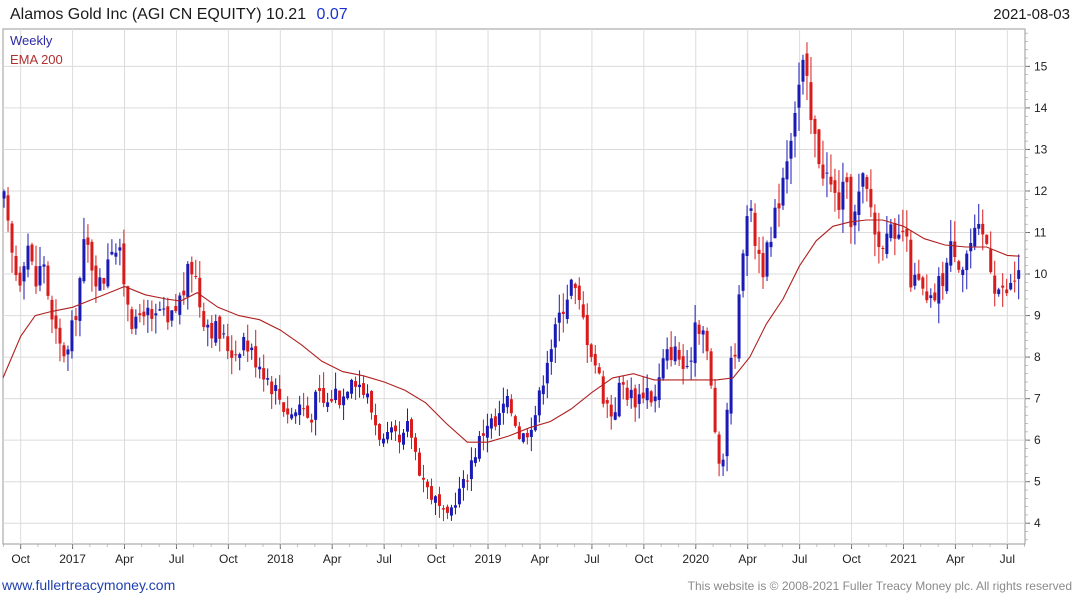  Describe the element at coordinates (1041, 274) in the screenshot. I see `y-tick-label: 10` at that location.